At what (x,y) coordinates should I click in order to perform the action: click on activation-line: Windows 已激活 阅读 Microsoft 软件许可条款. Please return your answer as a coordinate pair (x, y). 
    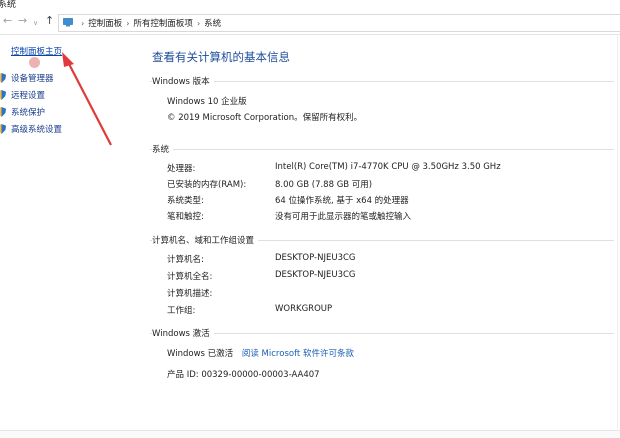
    Looking at the image, I should click on (260, 353).